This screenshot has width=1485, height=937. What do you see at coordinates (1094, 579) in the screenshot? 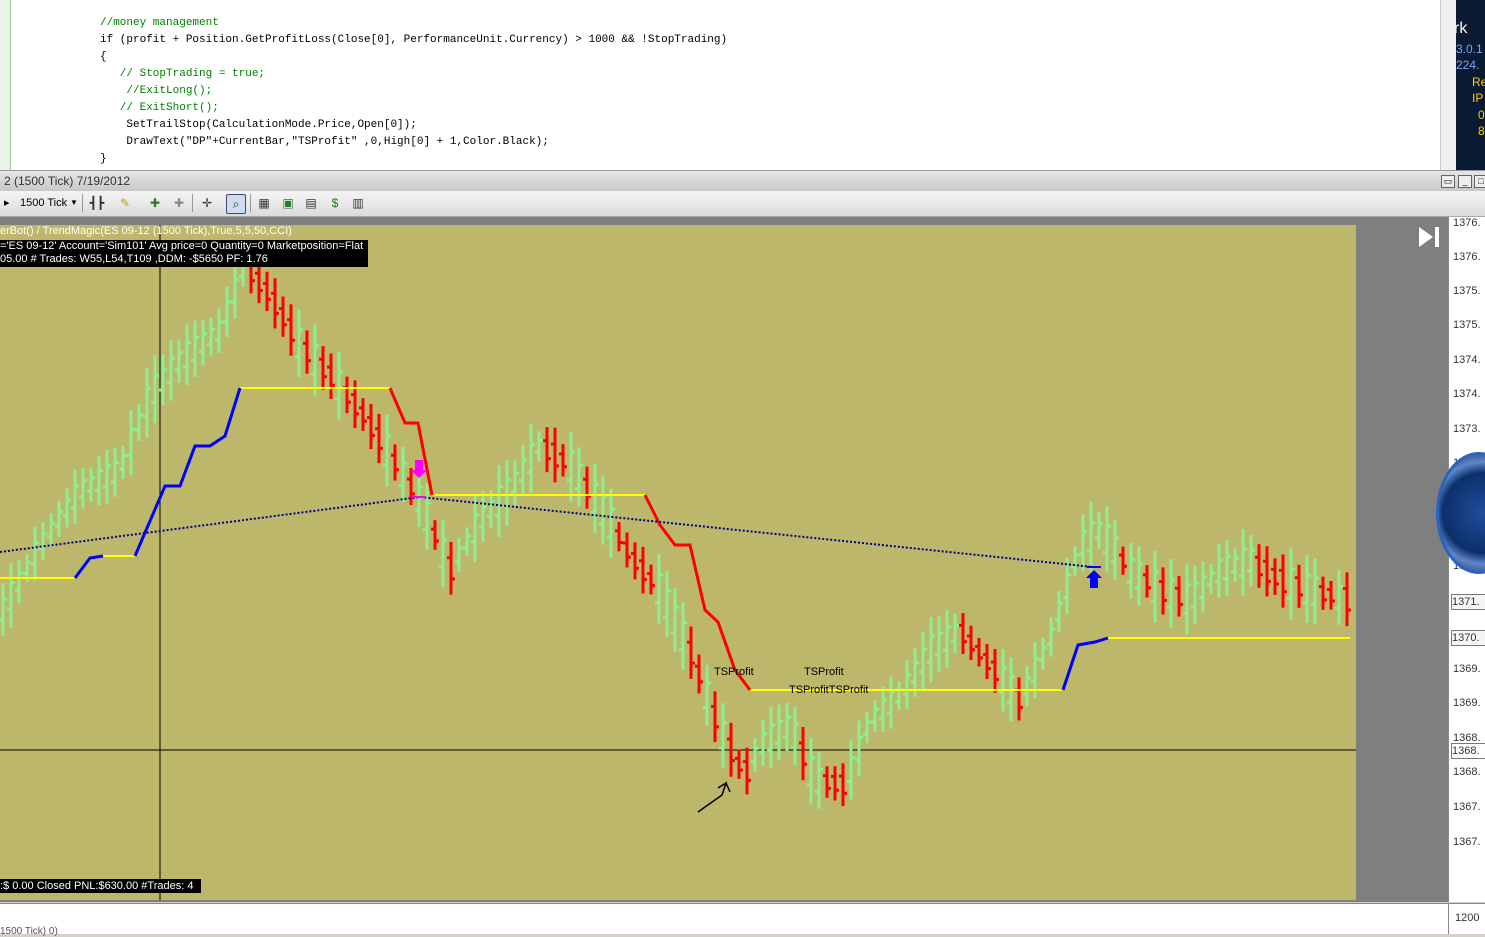
I see `long-exit-arrow` at bounding box center [1094, 579].